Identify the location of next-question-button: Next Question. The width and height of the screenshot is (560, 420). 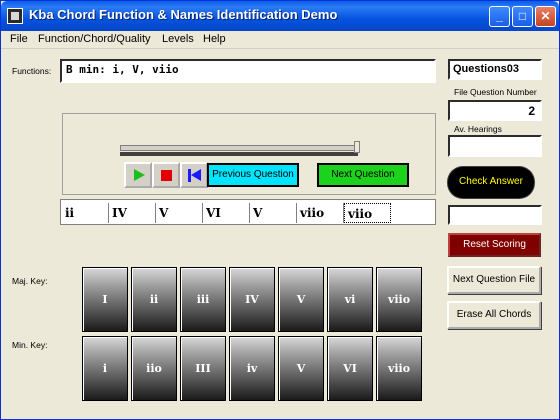
(363, 175).